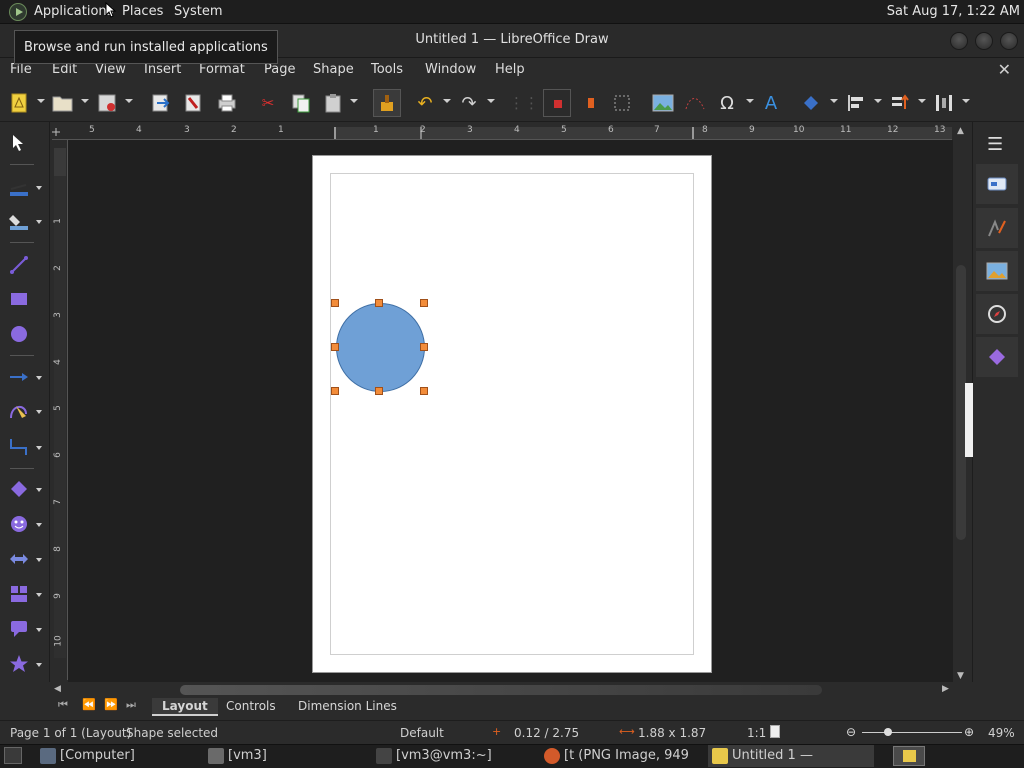 This screenshot has width=1024, height=768. Describe the element at coordinates (959, 41) in the screenshot. I see `minimize-button` at that location.